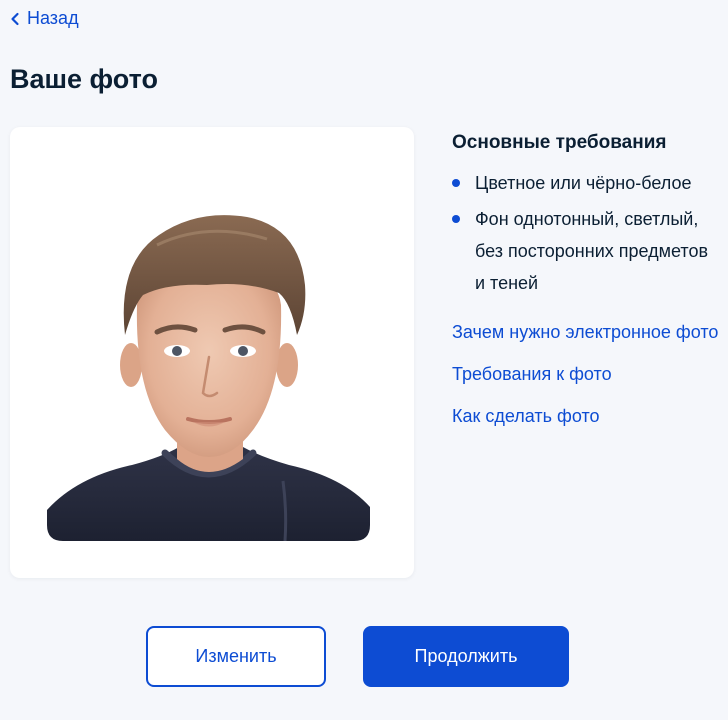 Image resolution: width=728 pixels, height=720 pixels. I want to click on continue-button: Продолжить, so click(466, 656).